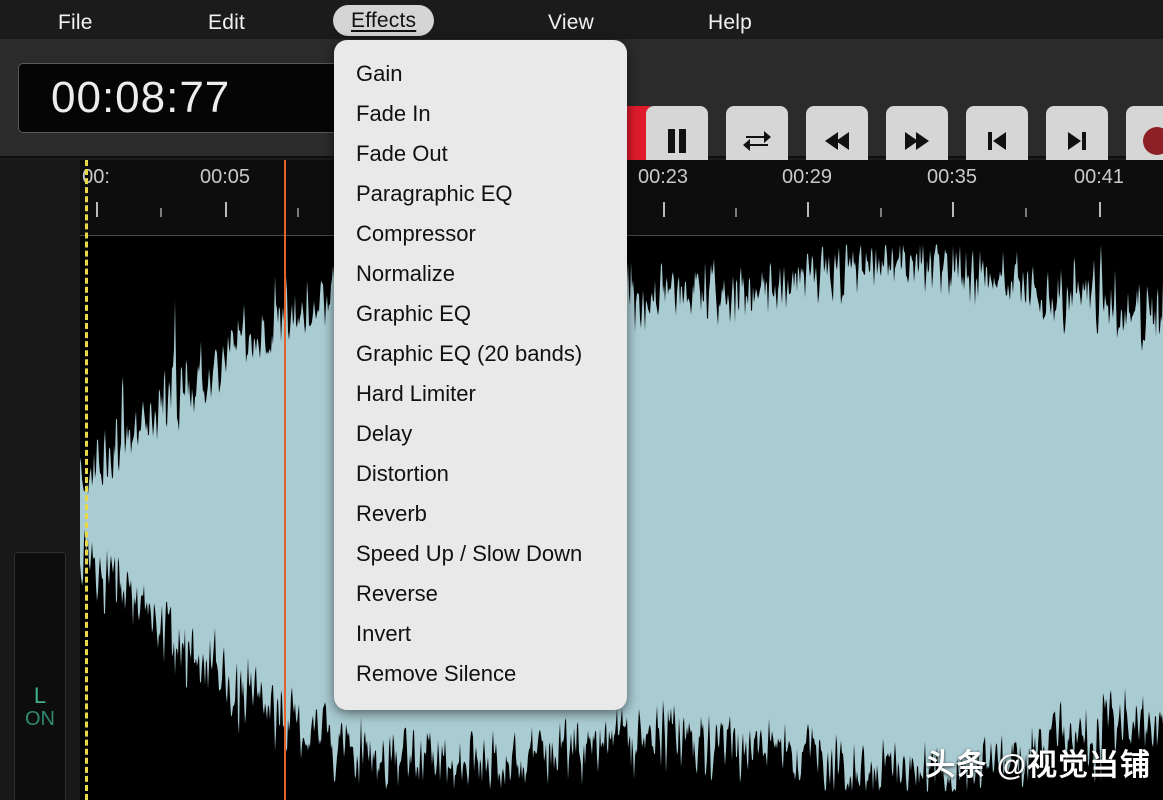 This screenshot has height=800, width=1163. I want to click on menu-item-effects: Effects, so click(384, 20).